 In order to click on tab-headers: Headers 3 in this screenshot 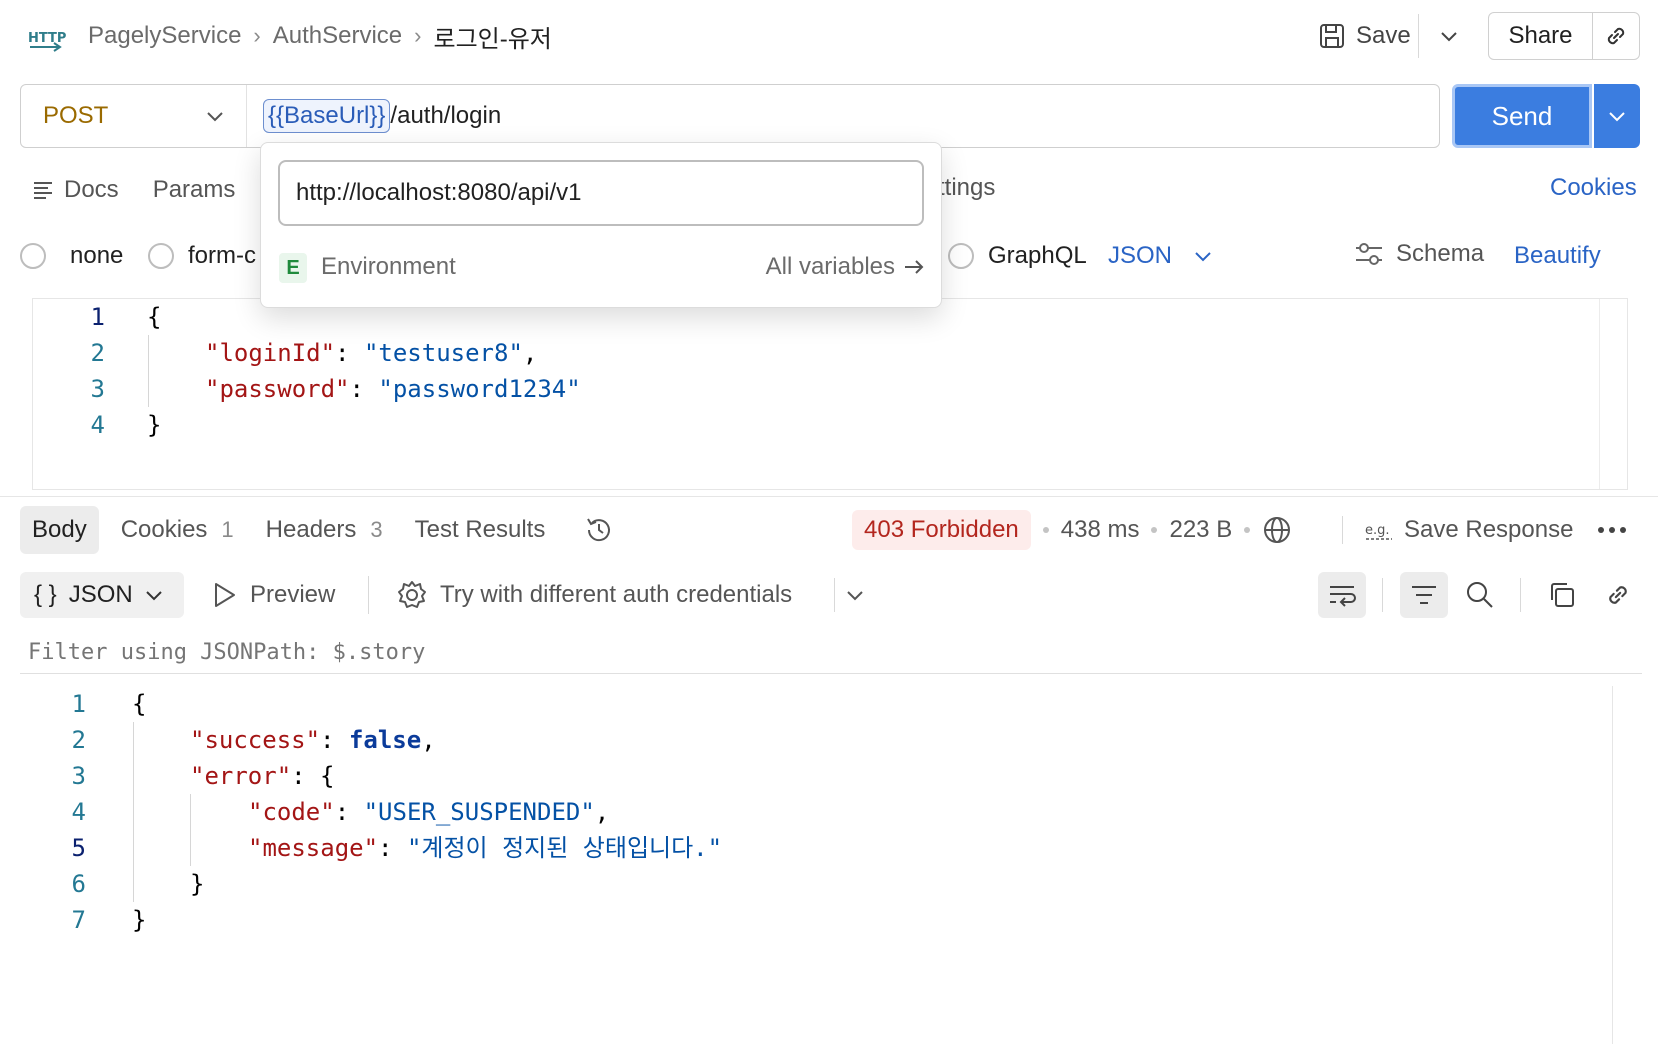, I will do `click(324, 530)`.